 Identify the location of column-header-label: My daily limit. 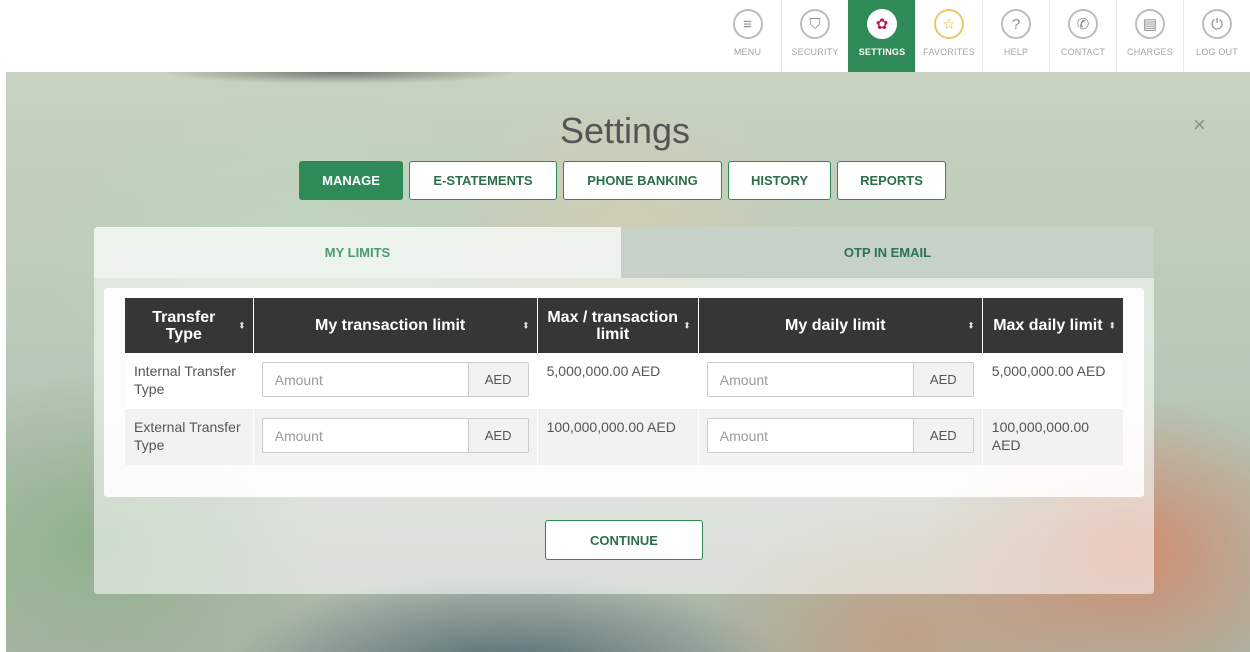
(835, 325).